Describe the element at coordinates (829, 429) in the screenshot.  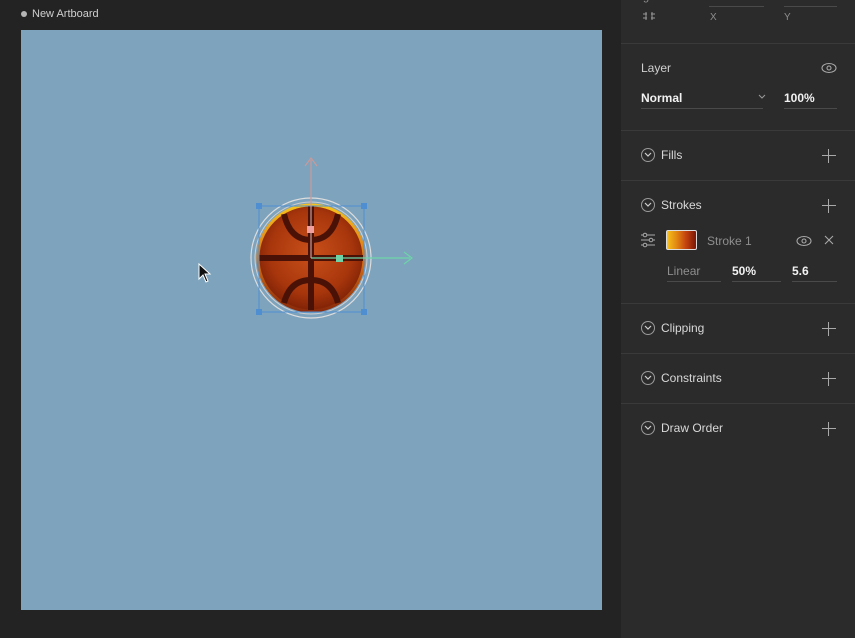
I see `add-draw-order-button` at that location.